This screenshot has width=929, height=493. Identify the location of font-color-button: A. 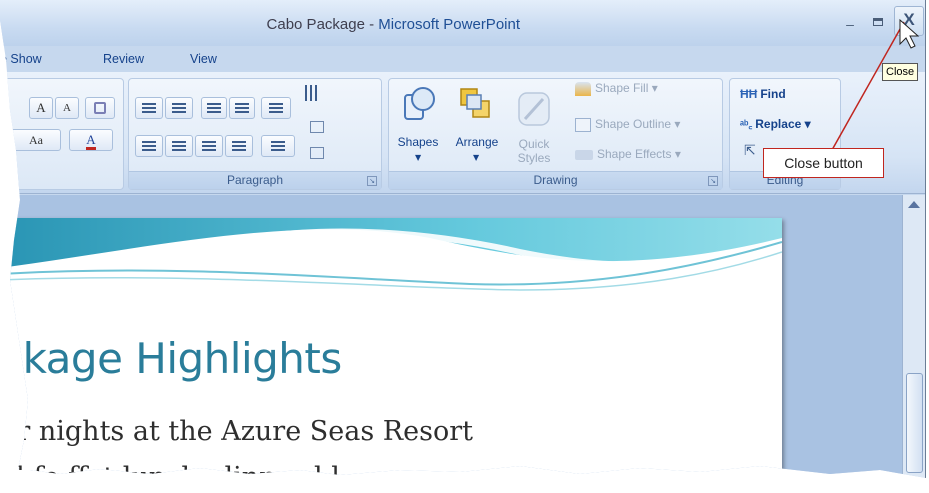
(91, 140).